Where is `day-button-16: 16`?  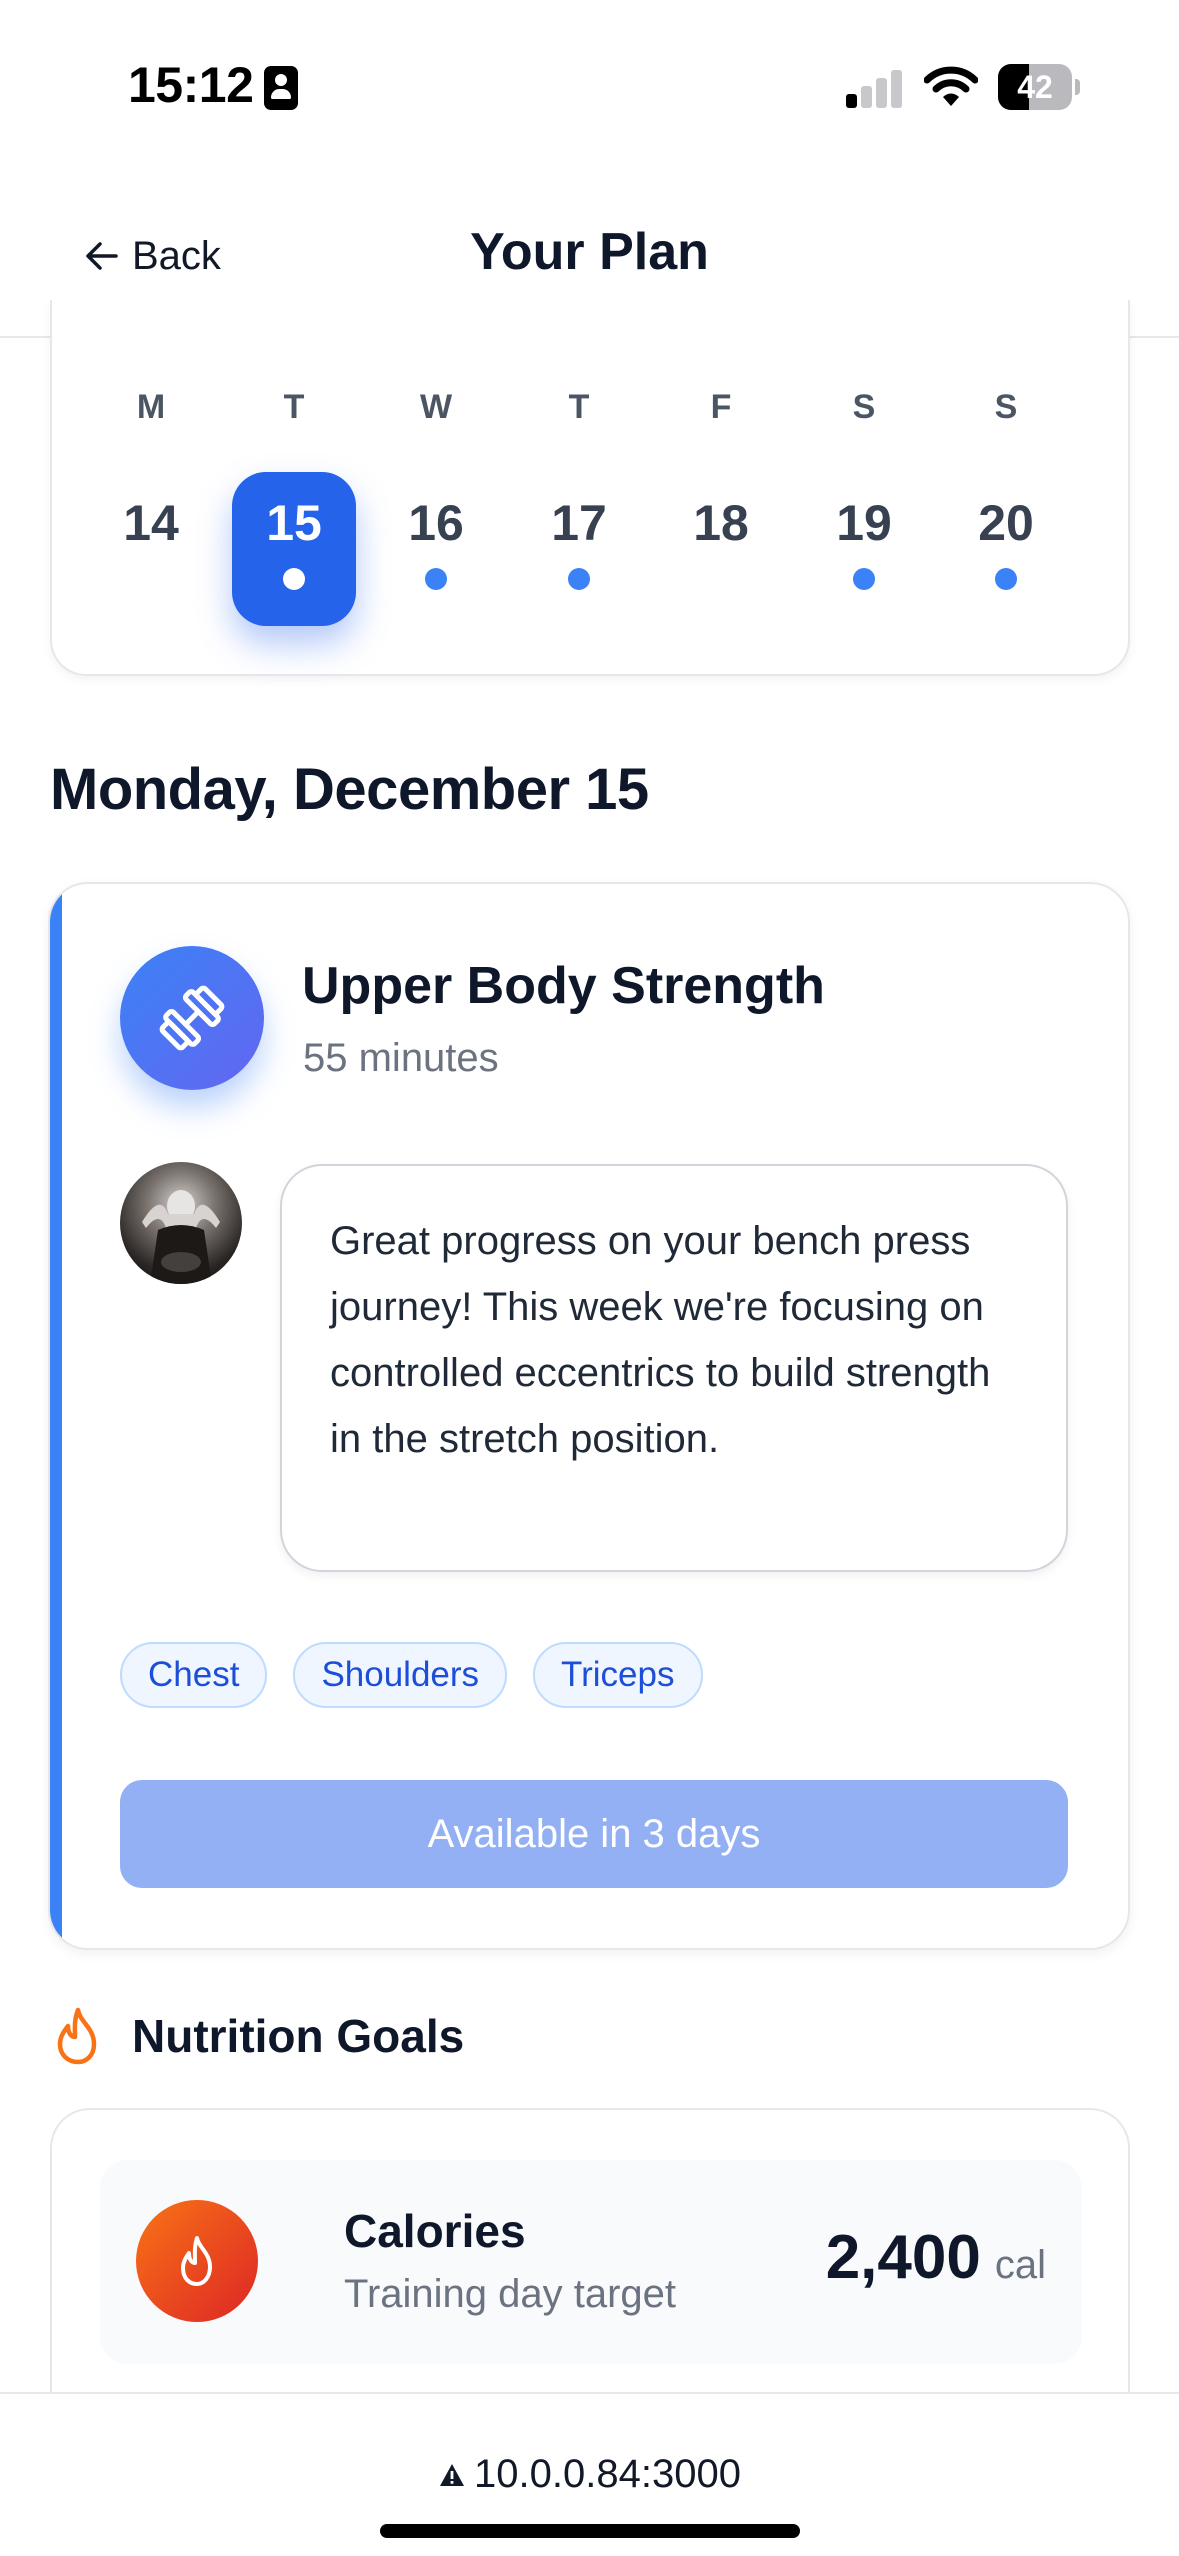 day-button-16: 16 is located at coordinates (436, 549).